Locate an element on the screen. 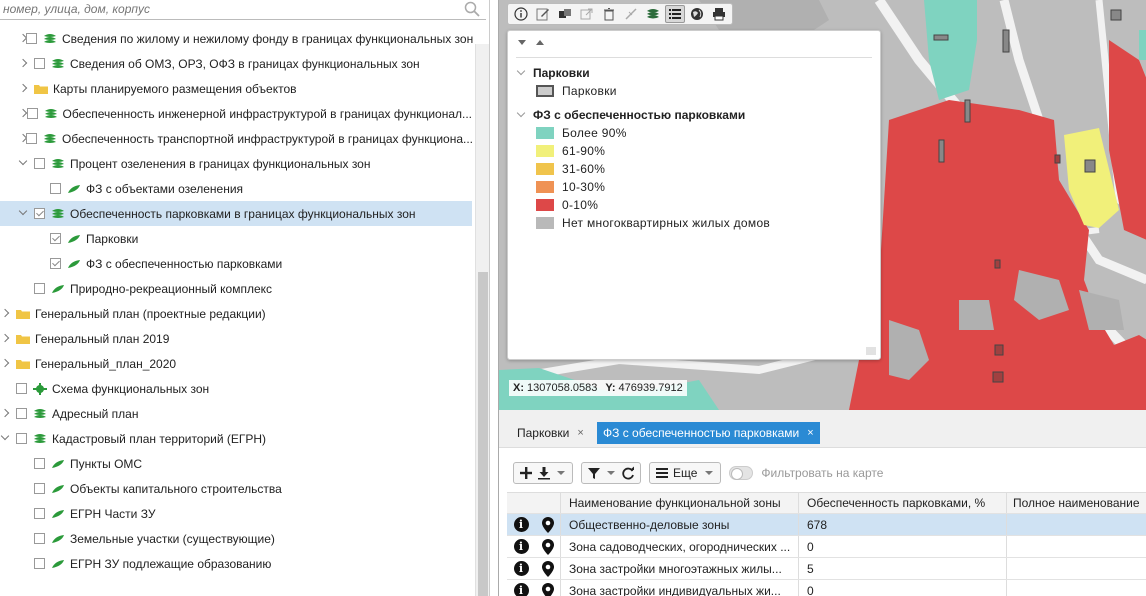 The height and width of the screenshot is (596, 1146). layer-tree-item: Генеральный план 2019 is located at coordinates (236, 338).